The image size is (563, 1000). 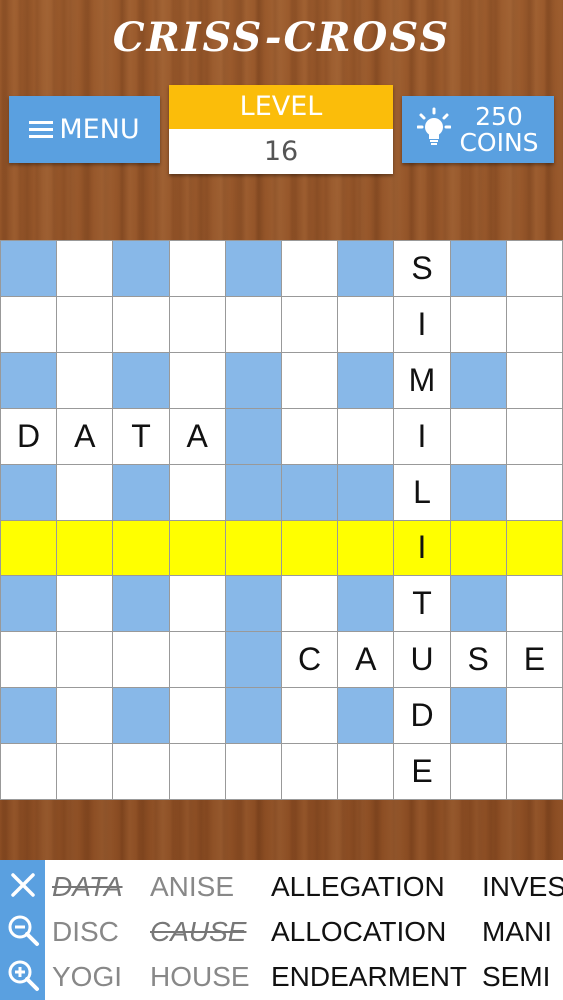 I want to click on zoom-in-icon, so click(x=23, y=975).